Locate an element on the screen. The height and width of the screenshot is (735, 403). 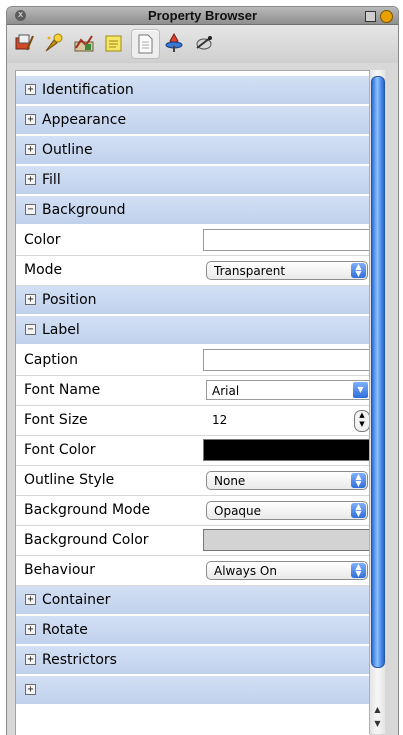
scroll-down-arrow-icon: ▼ is located at coordinates (377, 724).